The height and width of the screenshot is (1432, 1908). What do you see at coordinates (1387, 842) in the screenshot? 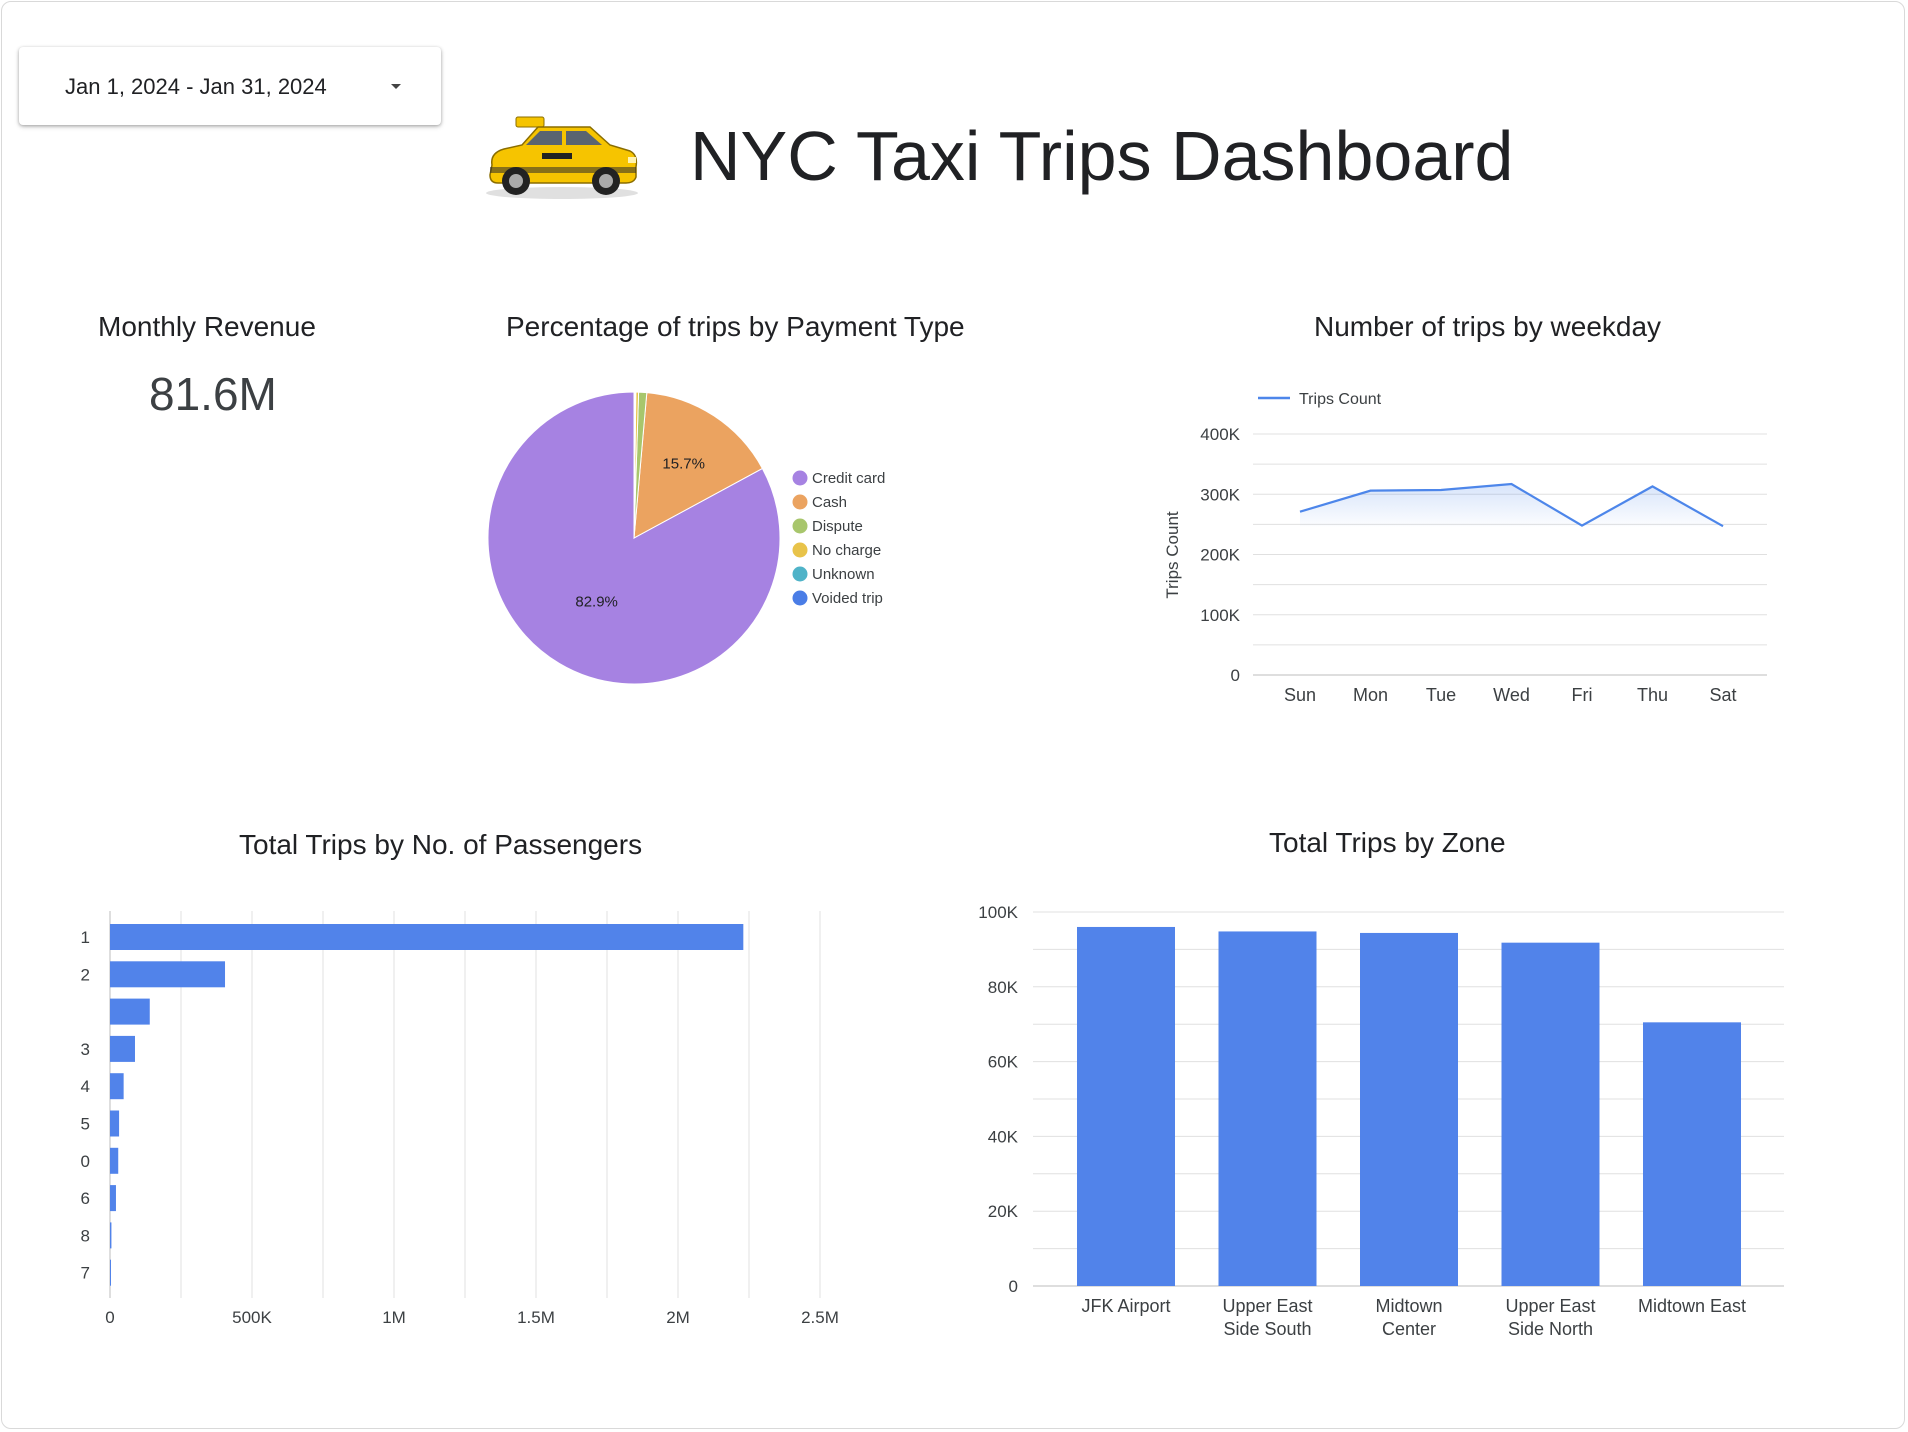
I see `zones-chart-title: Total Trips by Zone` at bounding box center [1387, 842].